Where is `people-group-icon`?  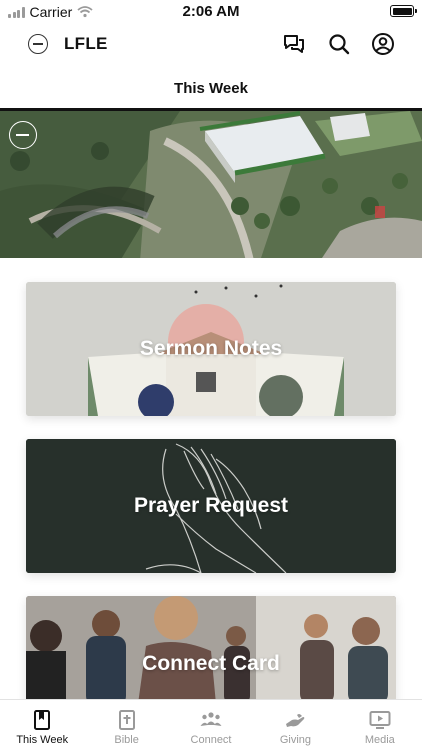
people-group-icon is located at coordinates (211, 719).